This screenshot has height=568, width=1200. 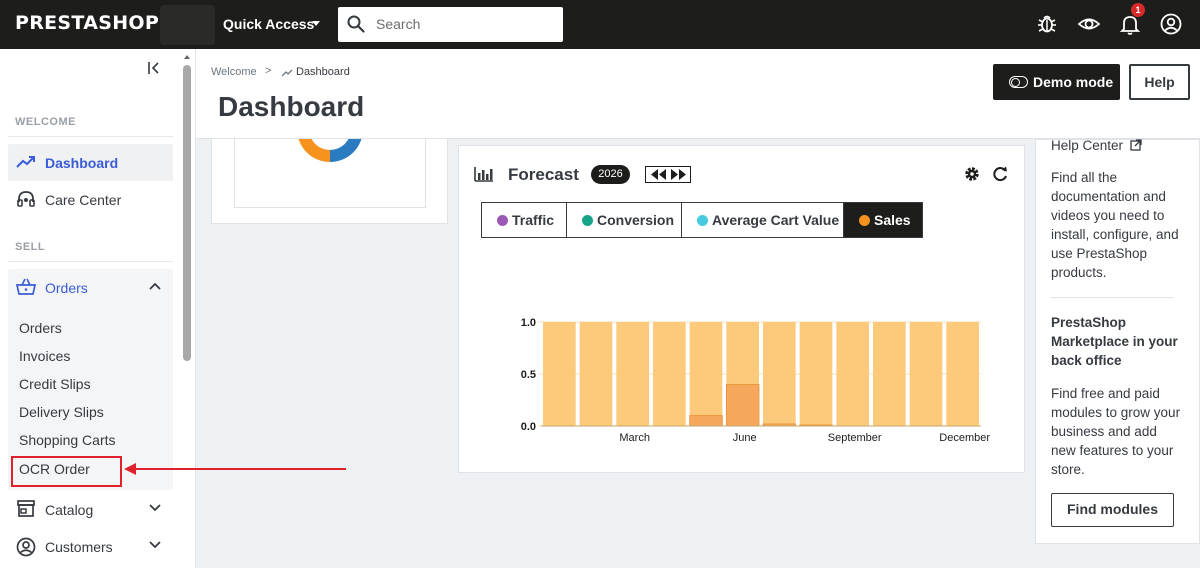 I want to click on toggle-icon, so click(x=1018, y=82).